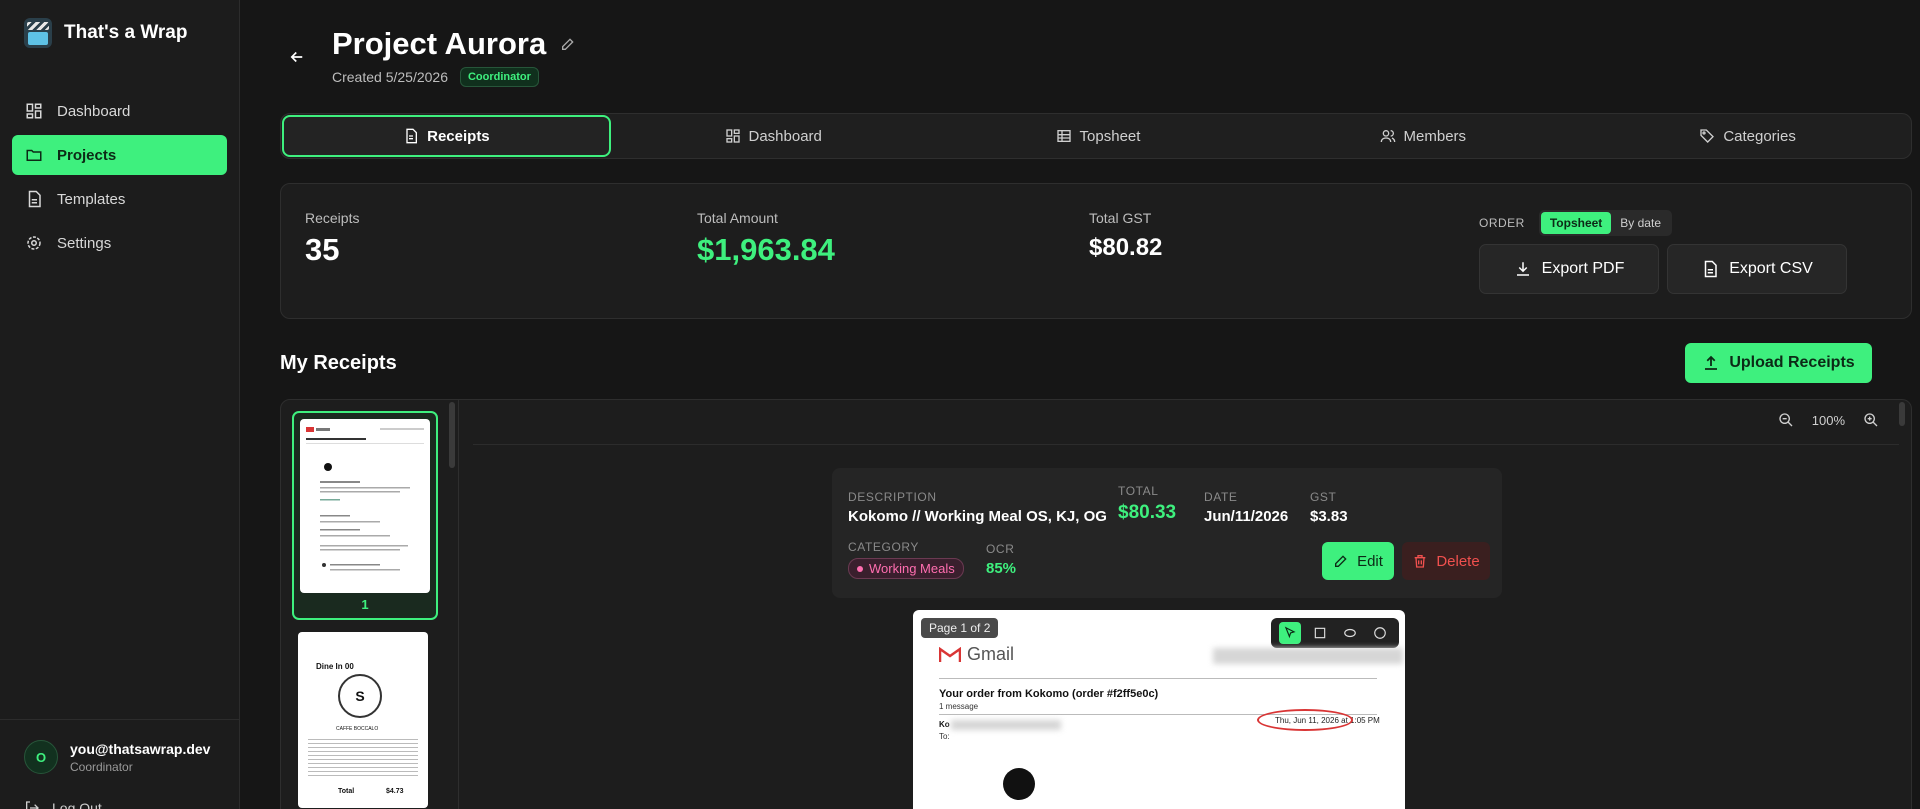  What do you see at coordinates (412, 136) in the screenshot?
I see `receipt-icon` at bounding box center [412, 136].